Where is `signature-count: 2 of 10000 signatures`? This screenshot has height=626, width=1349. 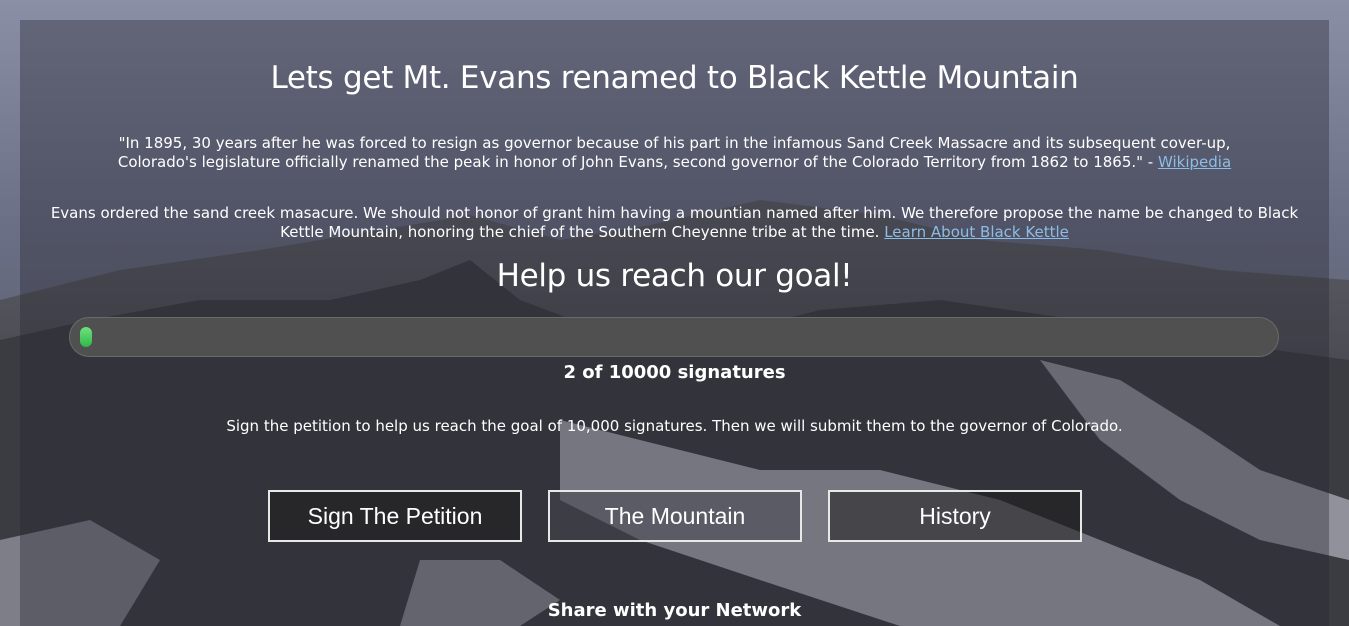 signature-count: 2 of 10000 signatures is located at coordinates (674, 372).